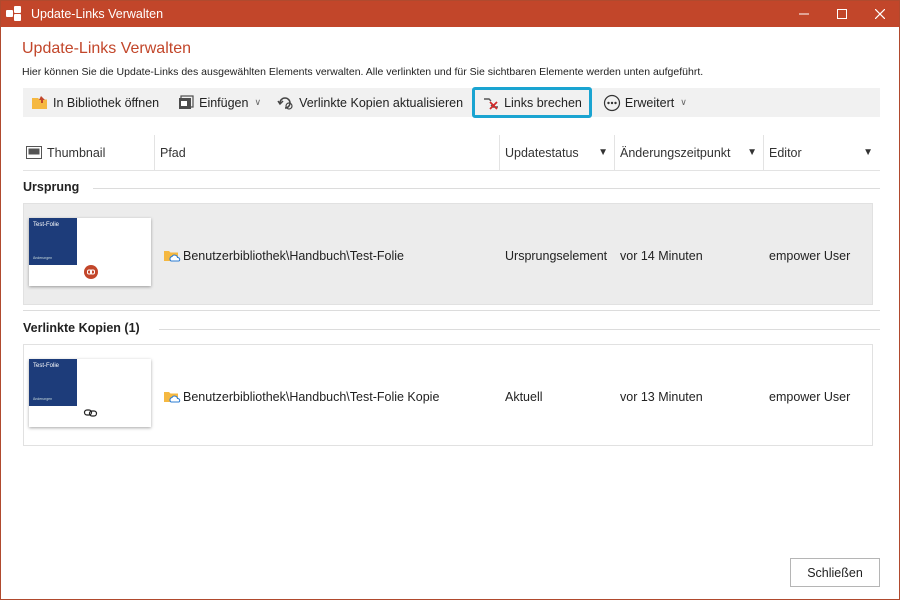 This screenshot has width=900, height=600. I want to click on column-path-label: Pfad, so click(173, 152).